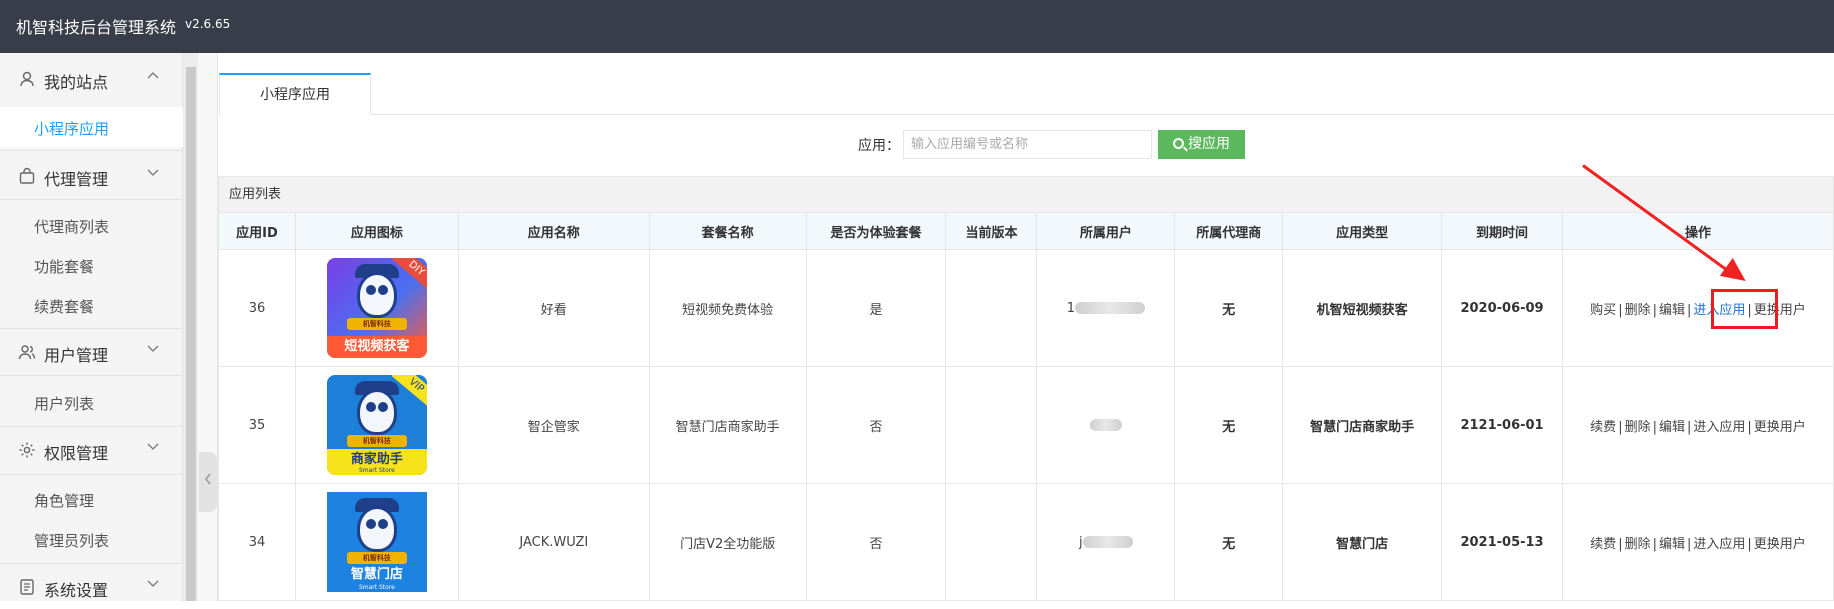 The width and height of the screenshot is (1834, 609). I want to click on cell-package-name: 短视频免费体验, so click(727, 308).